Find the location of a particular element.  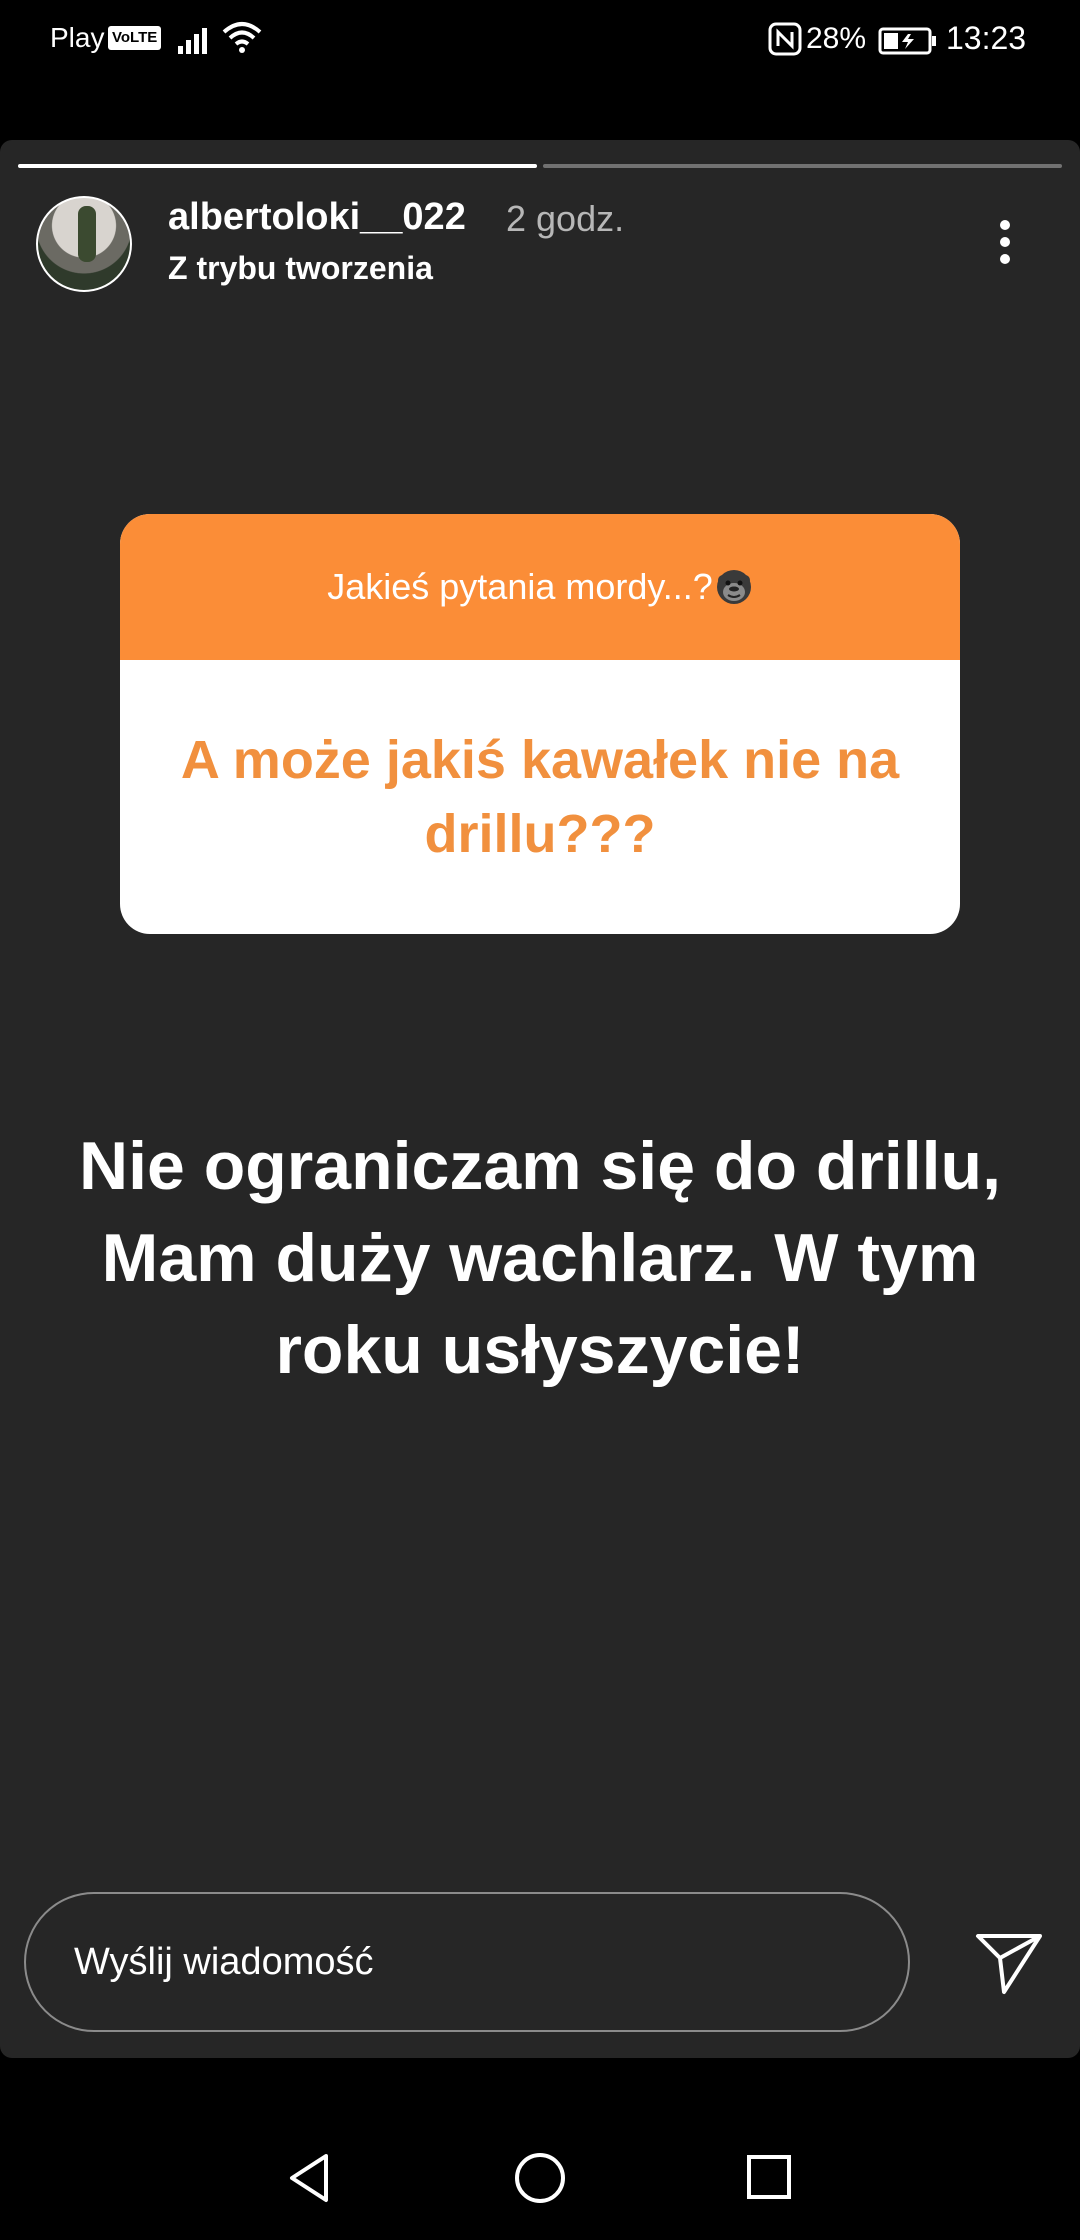

progress-segment-complete is located at coordinates (277, 166).